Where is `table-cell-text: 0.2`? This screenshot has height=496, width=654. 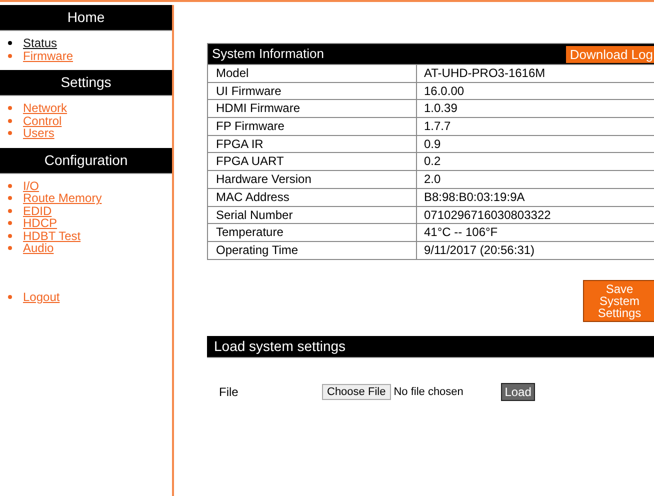
table-cell-text: 0.2 is located at coordinates (432, 161).